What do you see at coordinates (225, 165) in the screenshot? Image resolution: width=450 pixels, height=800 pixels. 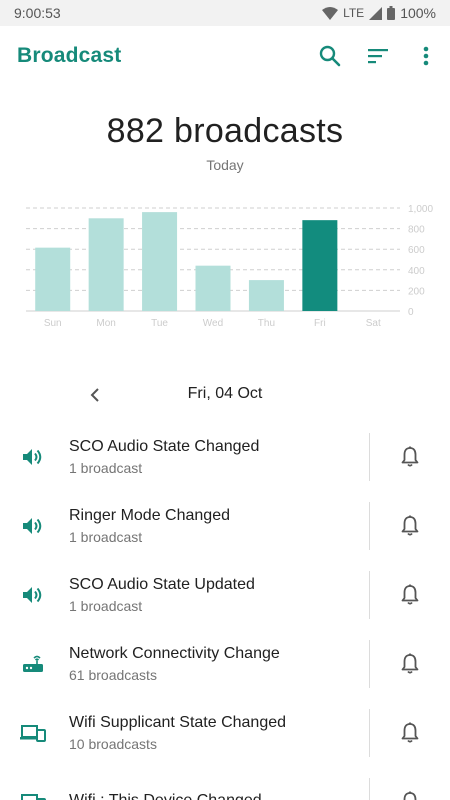 I see `summary-period: Today` at bounding box center [225, 165].